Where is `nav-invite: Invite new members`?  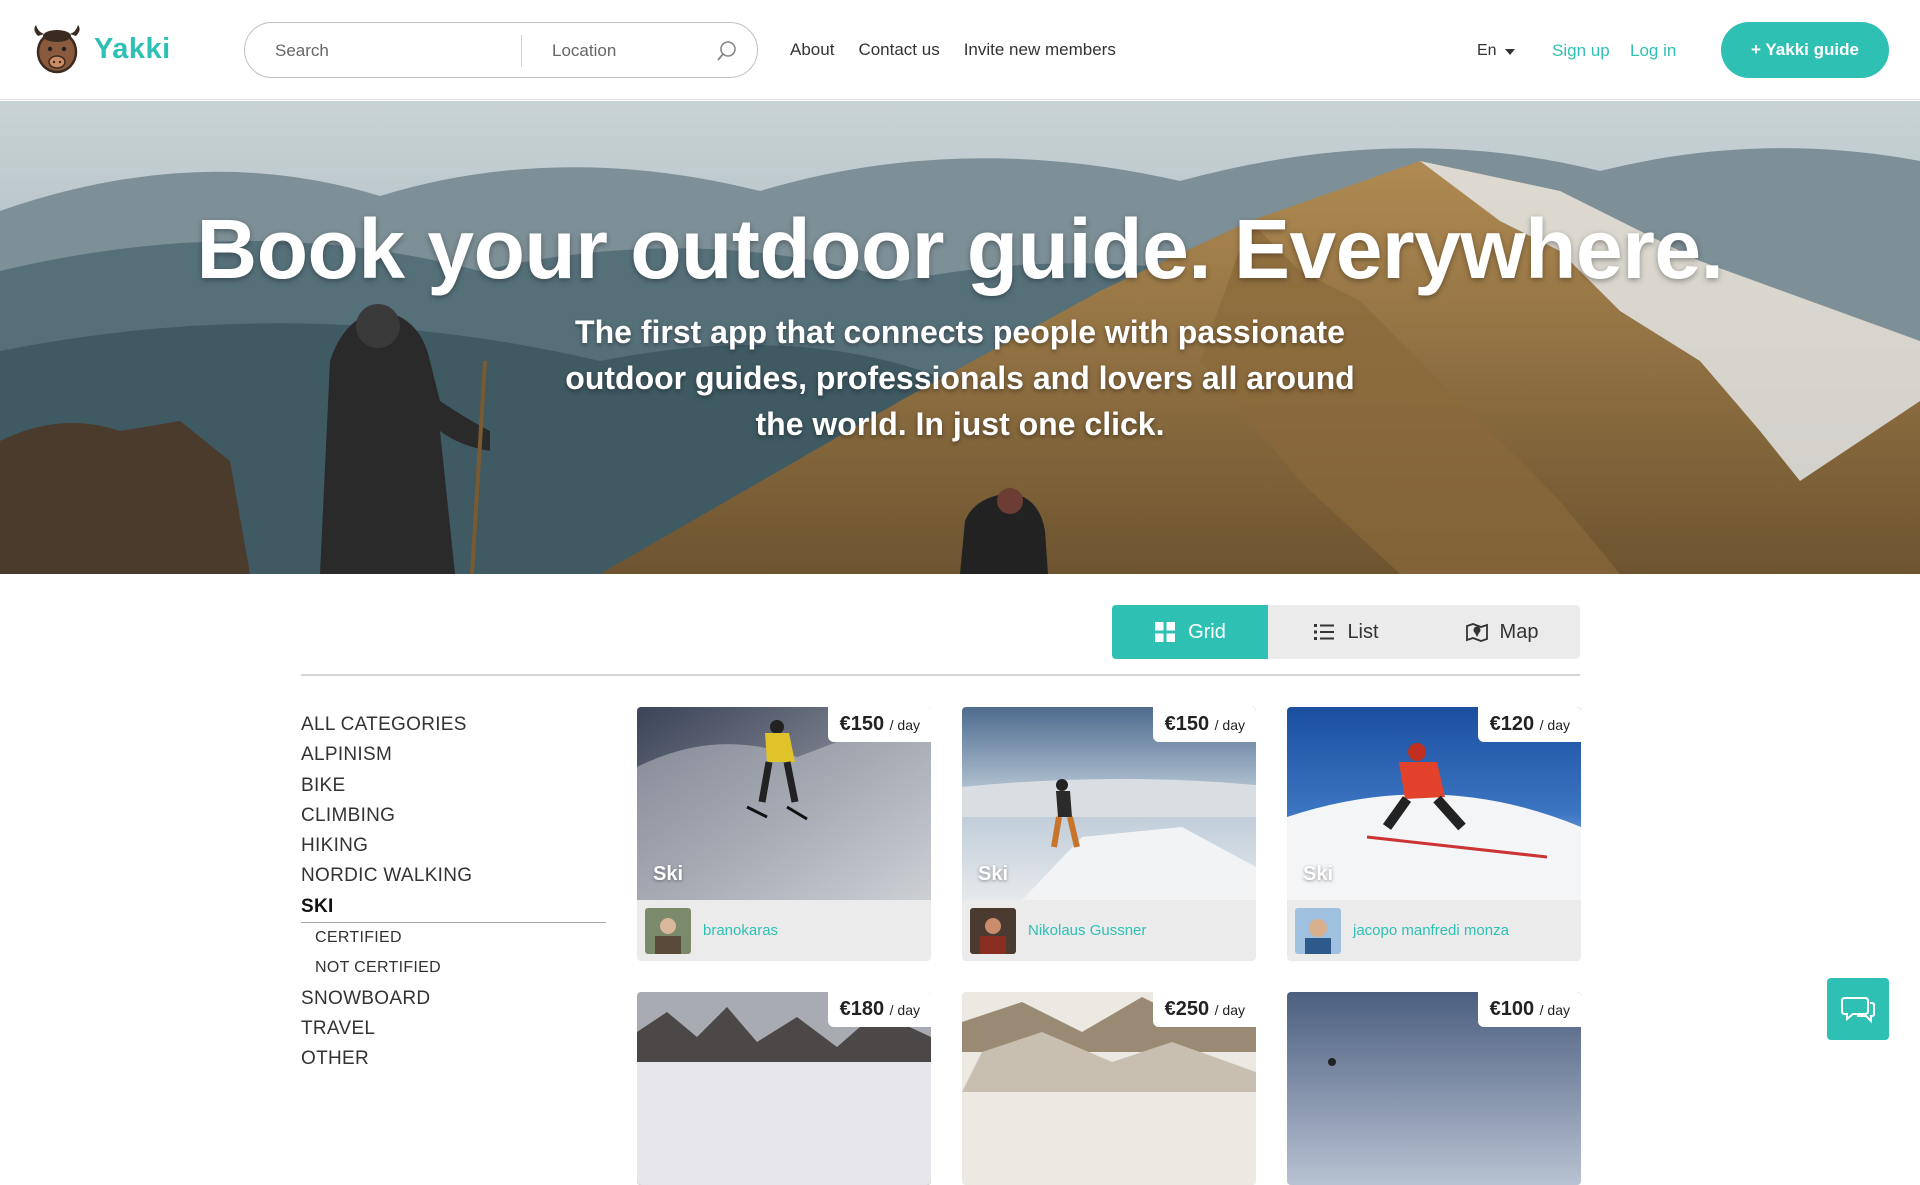
nav-invite: Invite new members is located at coordinates (1040, 50).